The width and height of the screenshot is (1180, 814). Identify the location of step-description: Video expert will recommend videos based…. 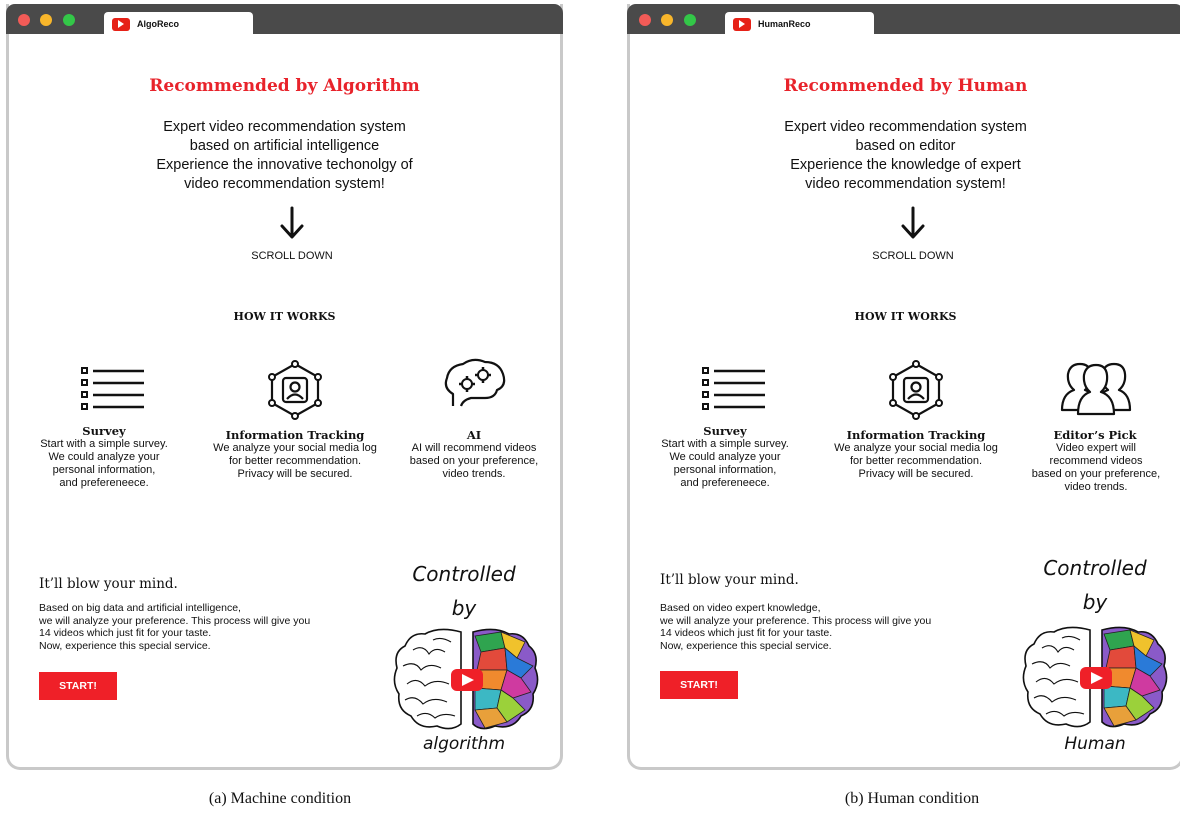
(1096, 468).